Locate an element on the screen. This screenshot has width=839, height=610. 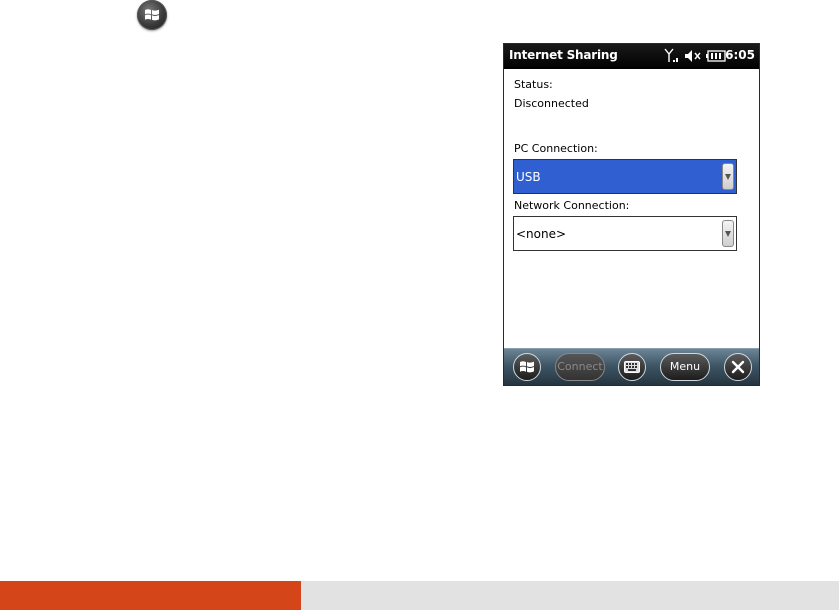
close-button is located at coordinates (738, 367).